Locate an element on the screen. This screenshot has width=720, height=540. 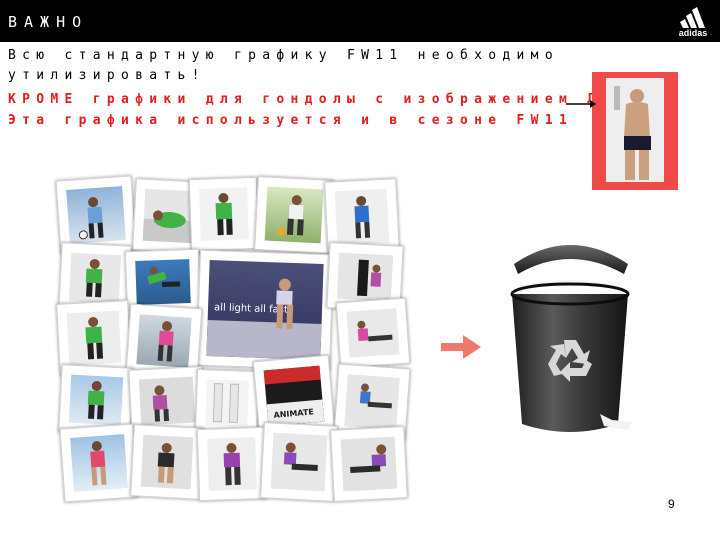
lukas-poster is located at coordinates (635, 131).